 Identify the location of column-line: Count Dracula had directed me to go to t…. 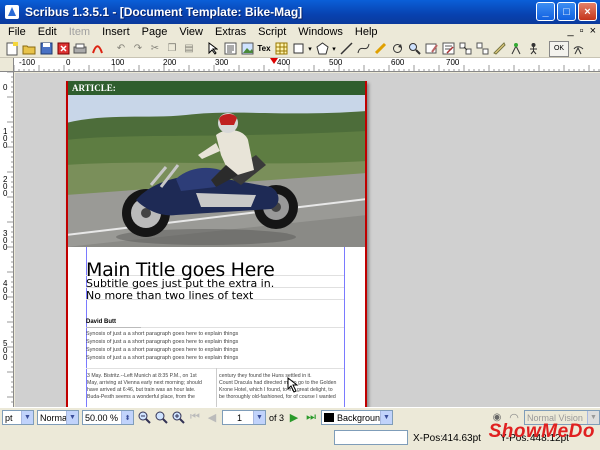
(278, 383).